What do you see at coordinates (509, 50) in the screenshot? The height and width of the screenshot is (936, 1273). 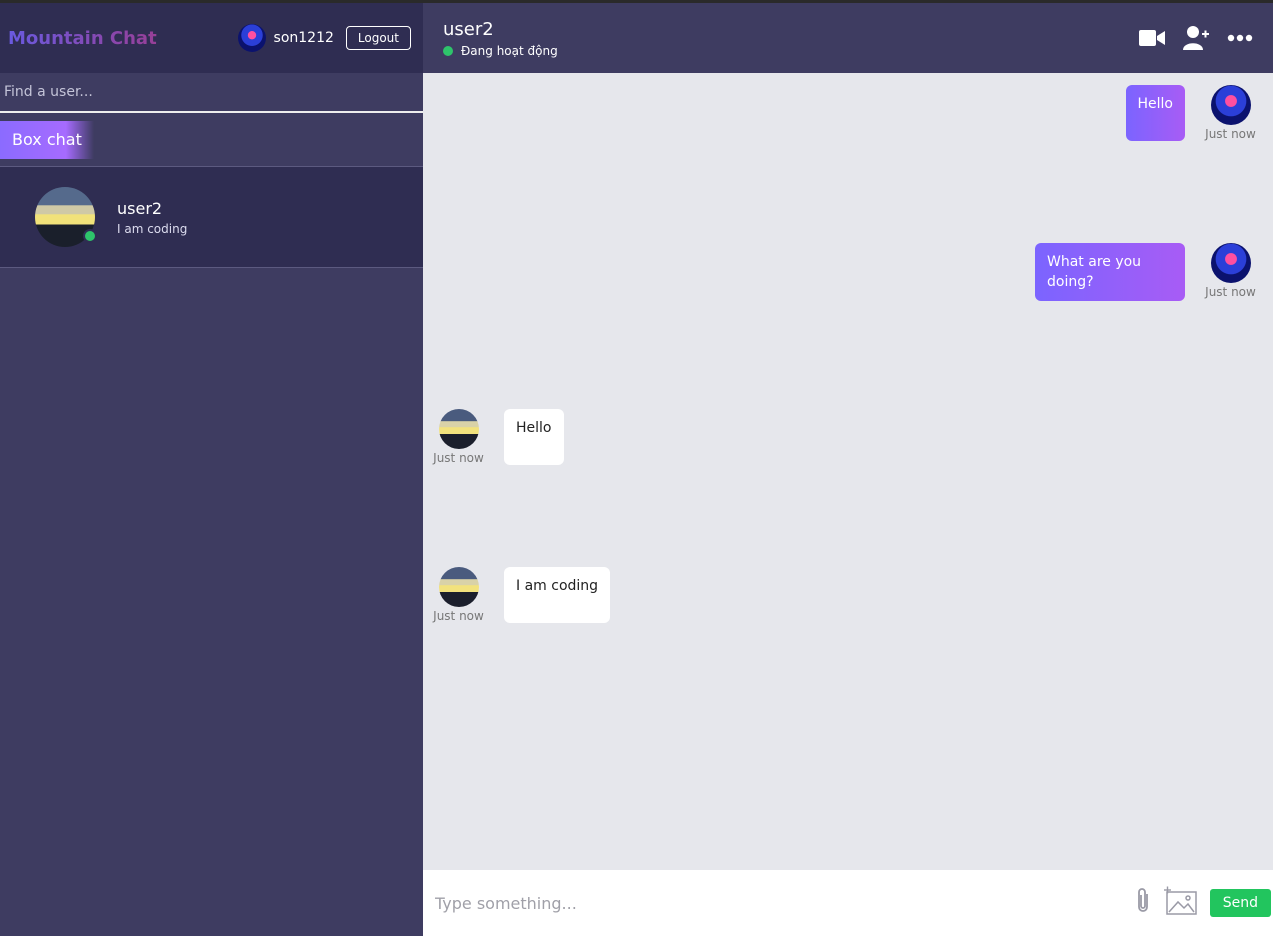 I see `status-text: Đang hoạt động` at bounding box center [509, 50].